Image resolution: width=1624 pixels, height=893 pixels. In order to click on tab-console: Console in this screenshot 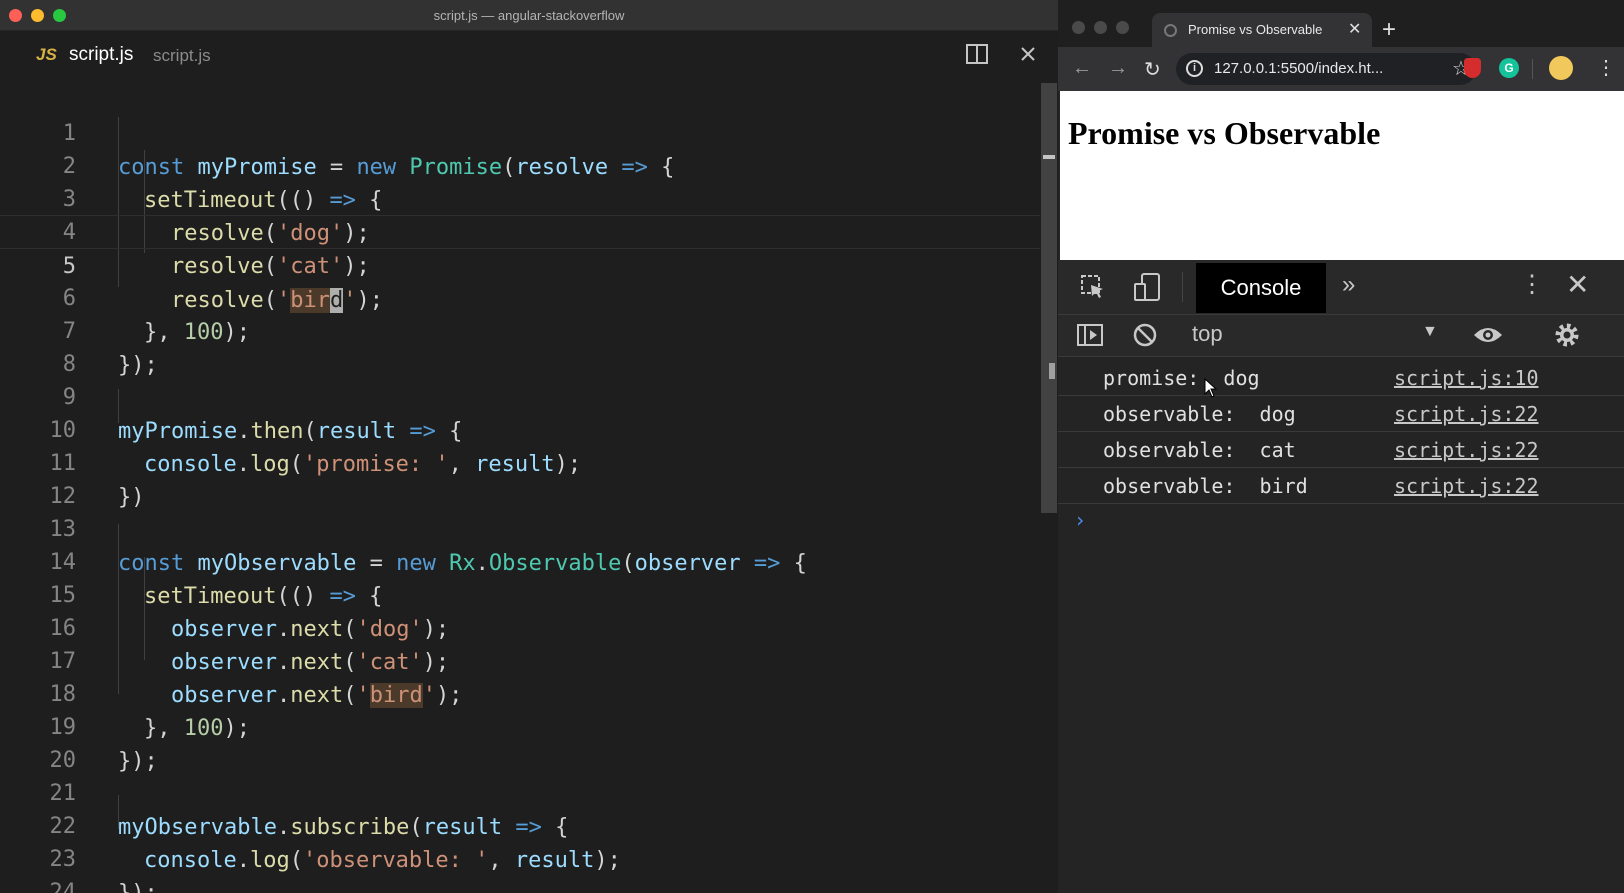, I will do `click(1261, 288)`.